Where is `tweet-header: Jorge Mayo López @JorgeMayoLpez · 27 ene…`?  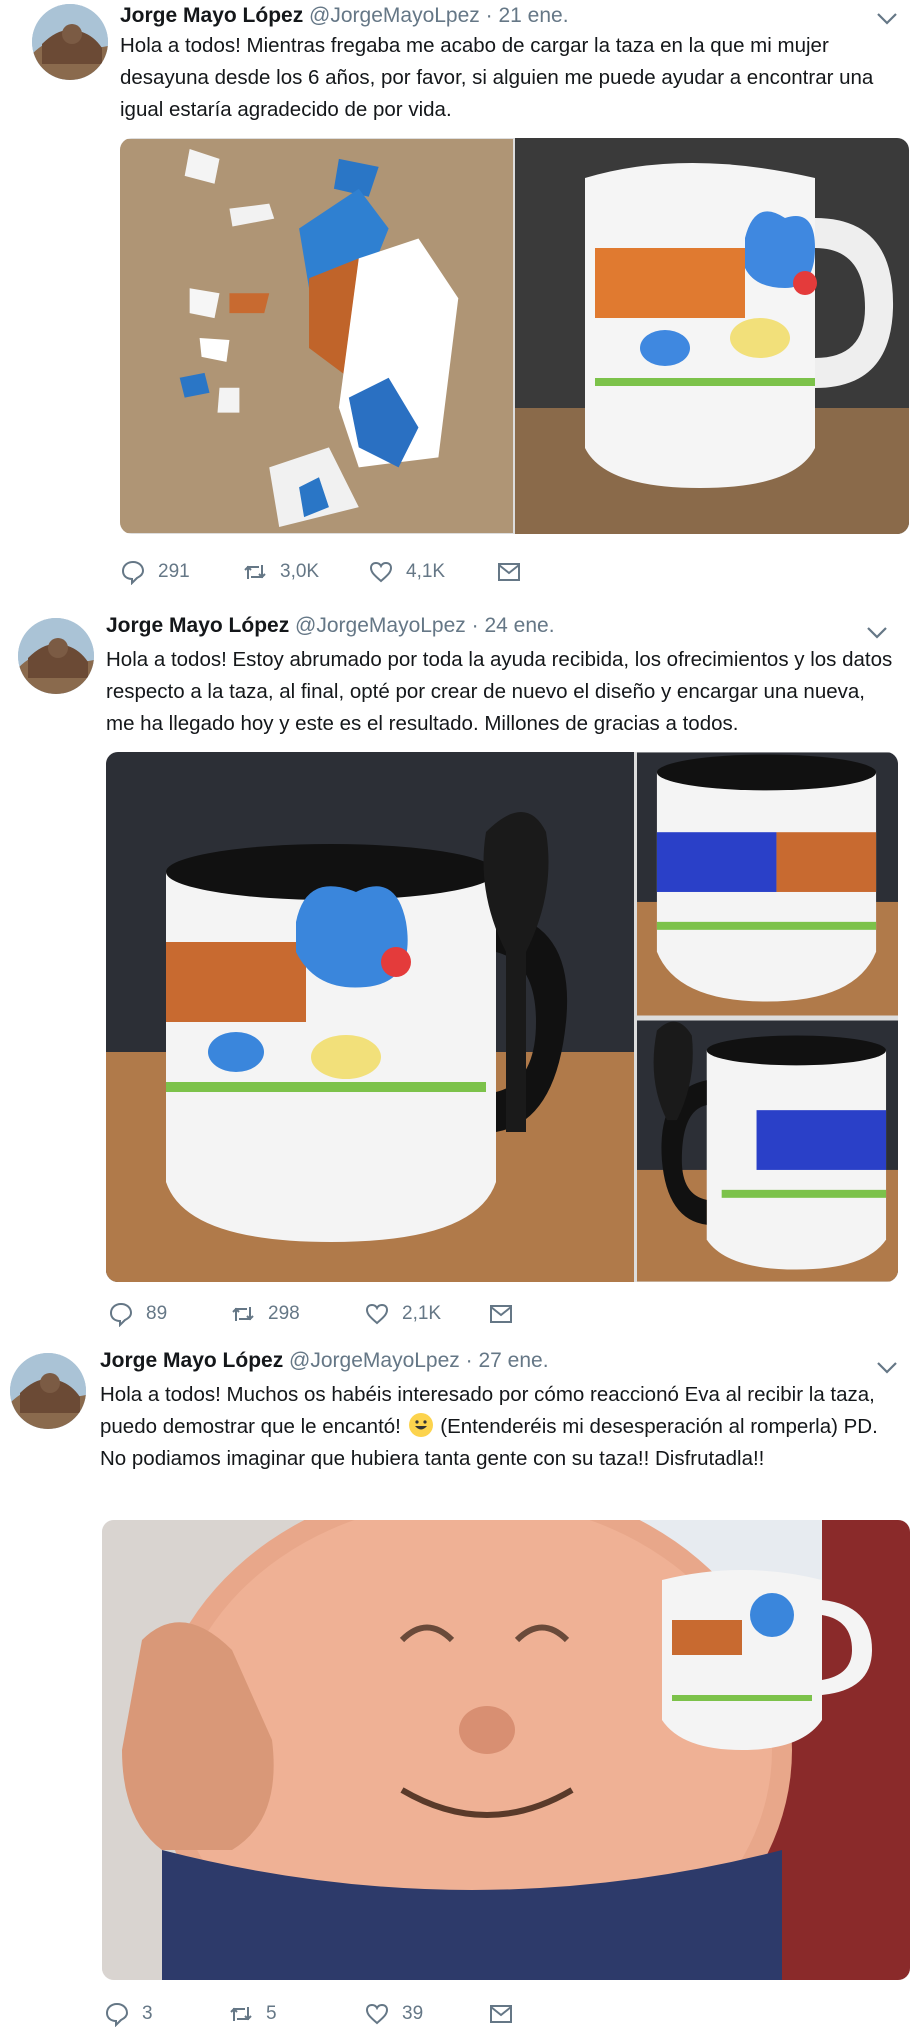 tweet-header: Jorge Mayo López @JorgeMayoLpez · 27 ene… is located at coordinates (324, 1361).